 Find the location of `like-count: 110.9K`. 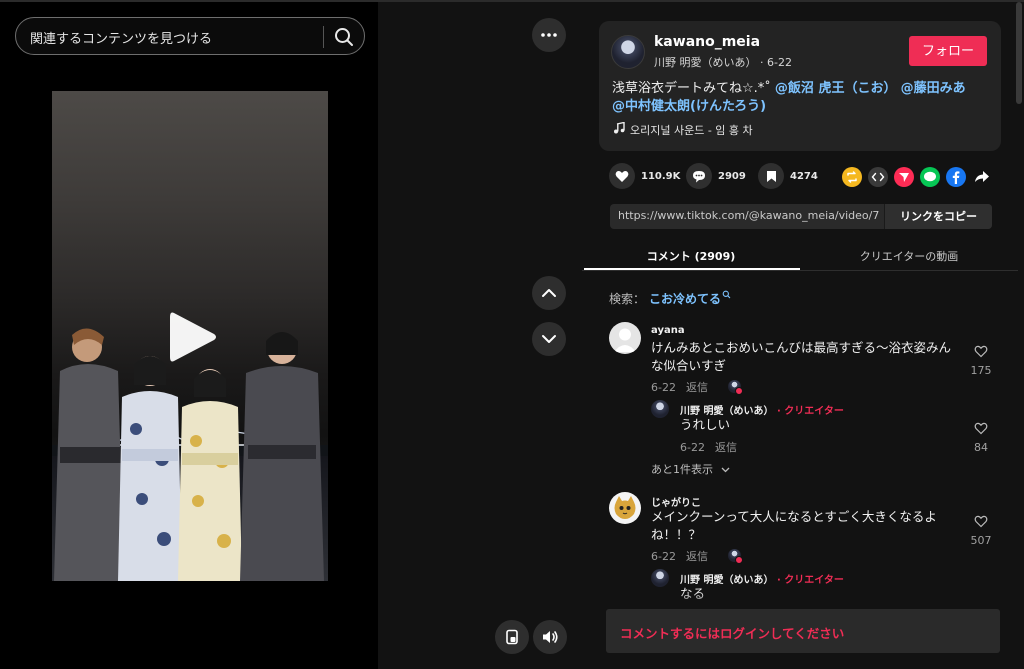

like-count: 110.9K is located at coordinates (661, 176).